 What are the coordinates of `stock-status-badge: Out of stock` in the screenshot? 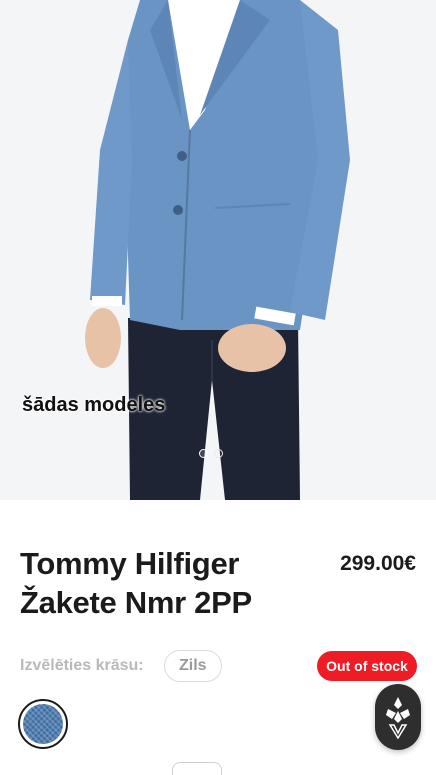 It's located at (367, 666).